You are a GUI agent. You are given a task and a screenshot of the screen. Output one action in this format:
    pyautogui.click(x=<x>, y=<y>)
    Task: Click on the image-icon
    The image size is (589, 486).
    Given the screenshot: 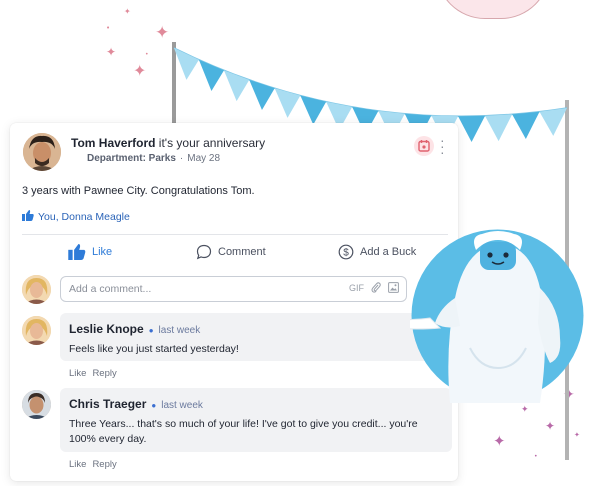 What is the action you would take?
    pyautogui.click(x=393, y=287)
    